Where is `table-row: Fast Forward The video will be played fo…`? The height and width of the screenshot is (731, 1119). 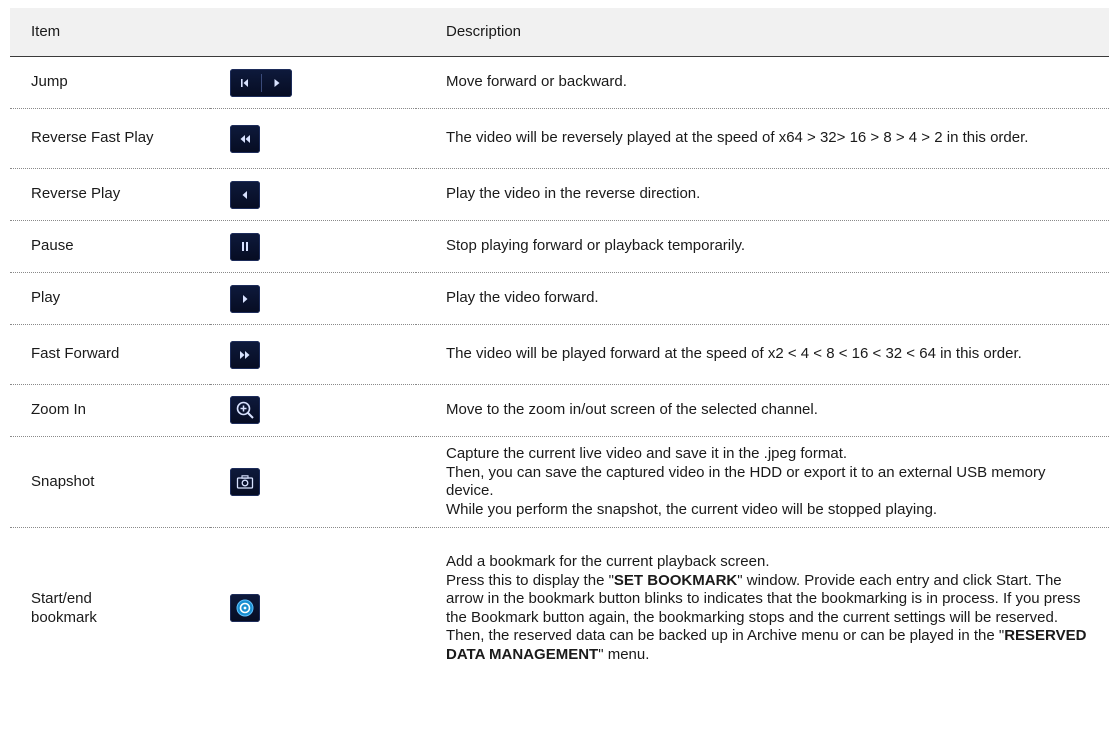
table-row: Fast Forward The video will be played fo… is located at coordinates (559, 354).